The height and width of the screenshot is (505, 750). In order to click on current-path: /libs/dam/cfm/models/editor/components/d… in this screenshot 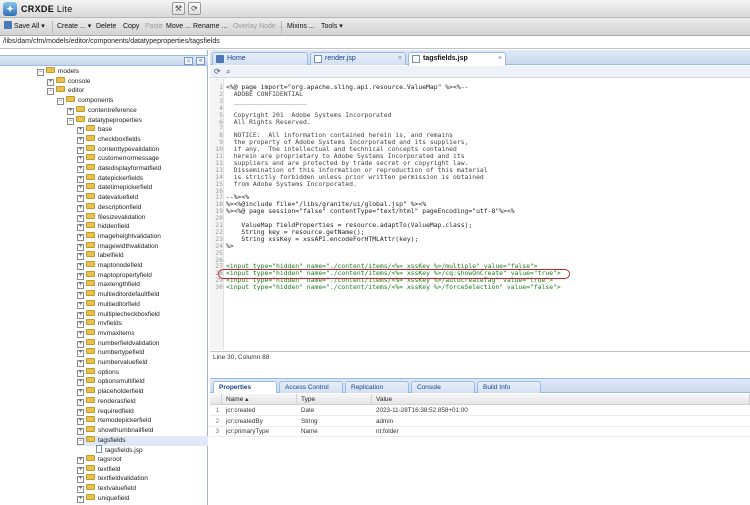, I will do `click(111, 41)`.